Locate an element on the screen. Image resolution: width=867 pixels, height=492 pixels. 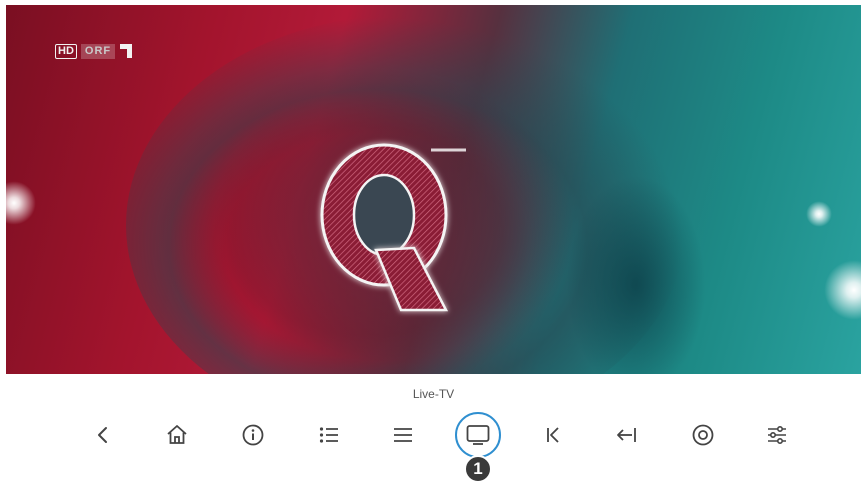
channel-logo: HD ORF is located at coordinates (94, 51).